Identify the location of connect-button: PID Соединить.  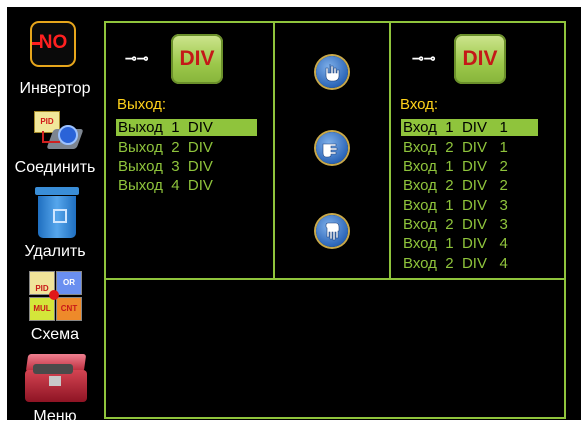
(55, 145).